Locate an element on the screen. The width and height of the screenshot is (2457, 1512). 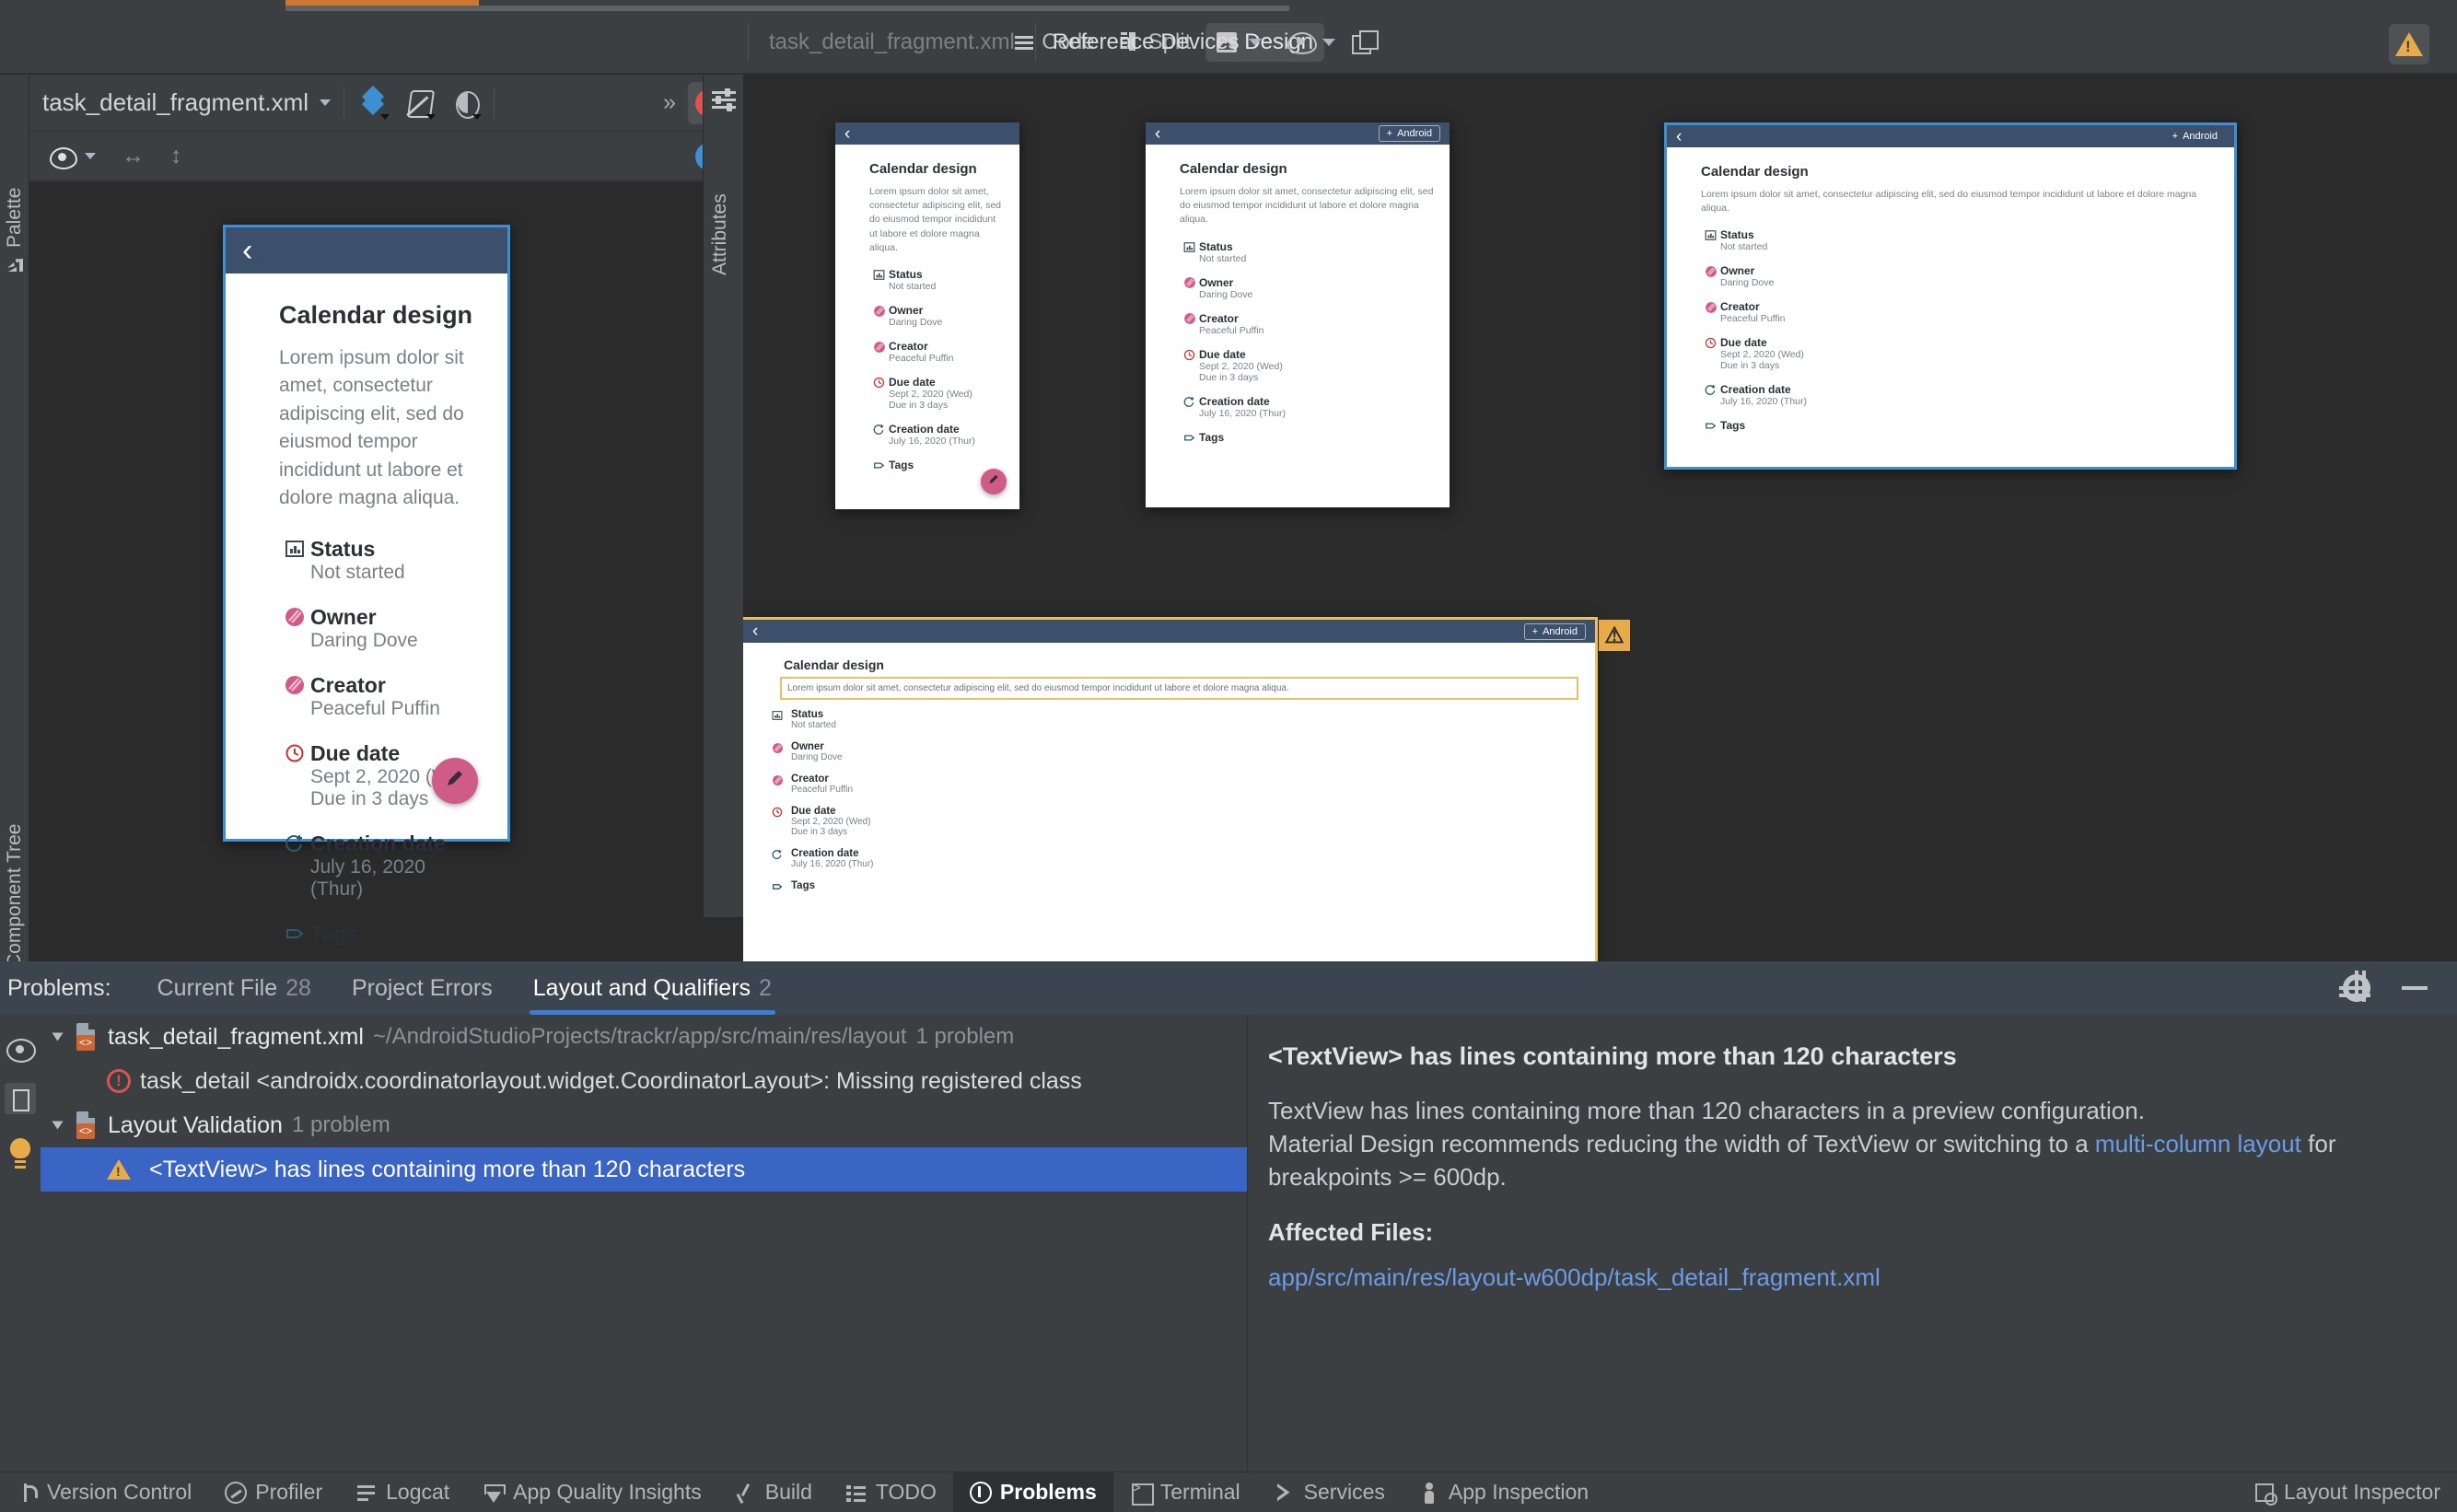
minimize-icon is located at coordinates (2415, 988).